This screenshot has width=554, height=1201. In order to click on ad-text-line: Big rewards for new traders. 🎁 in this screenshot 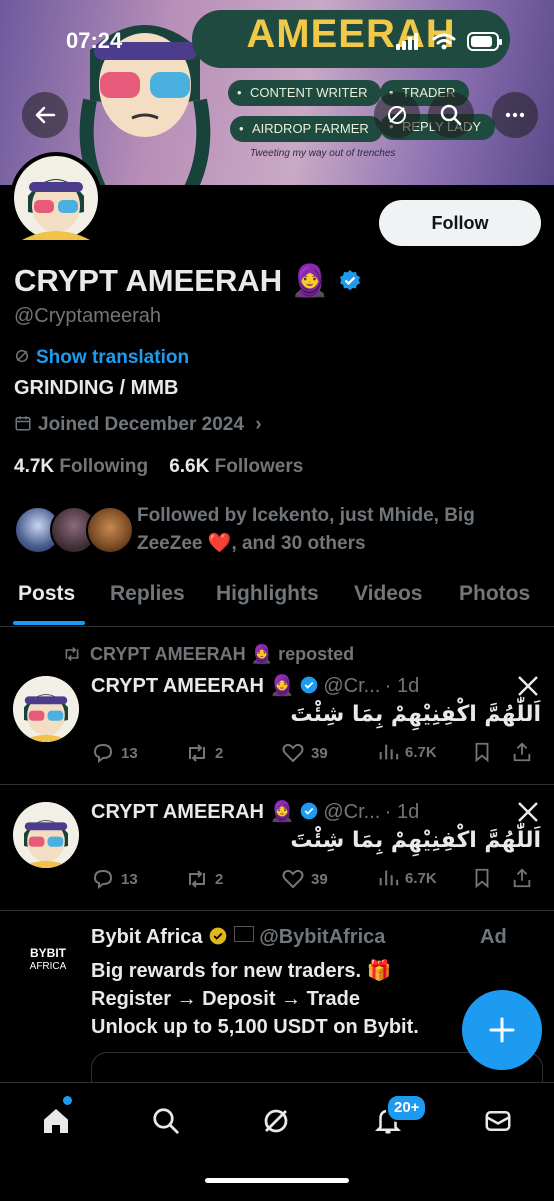, I will do `click(241, 971)`.